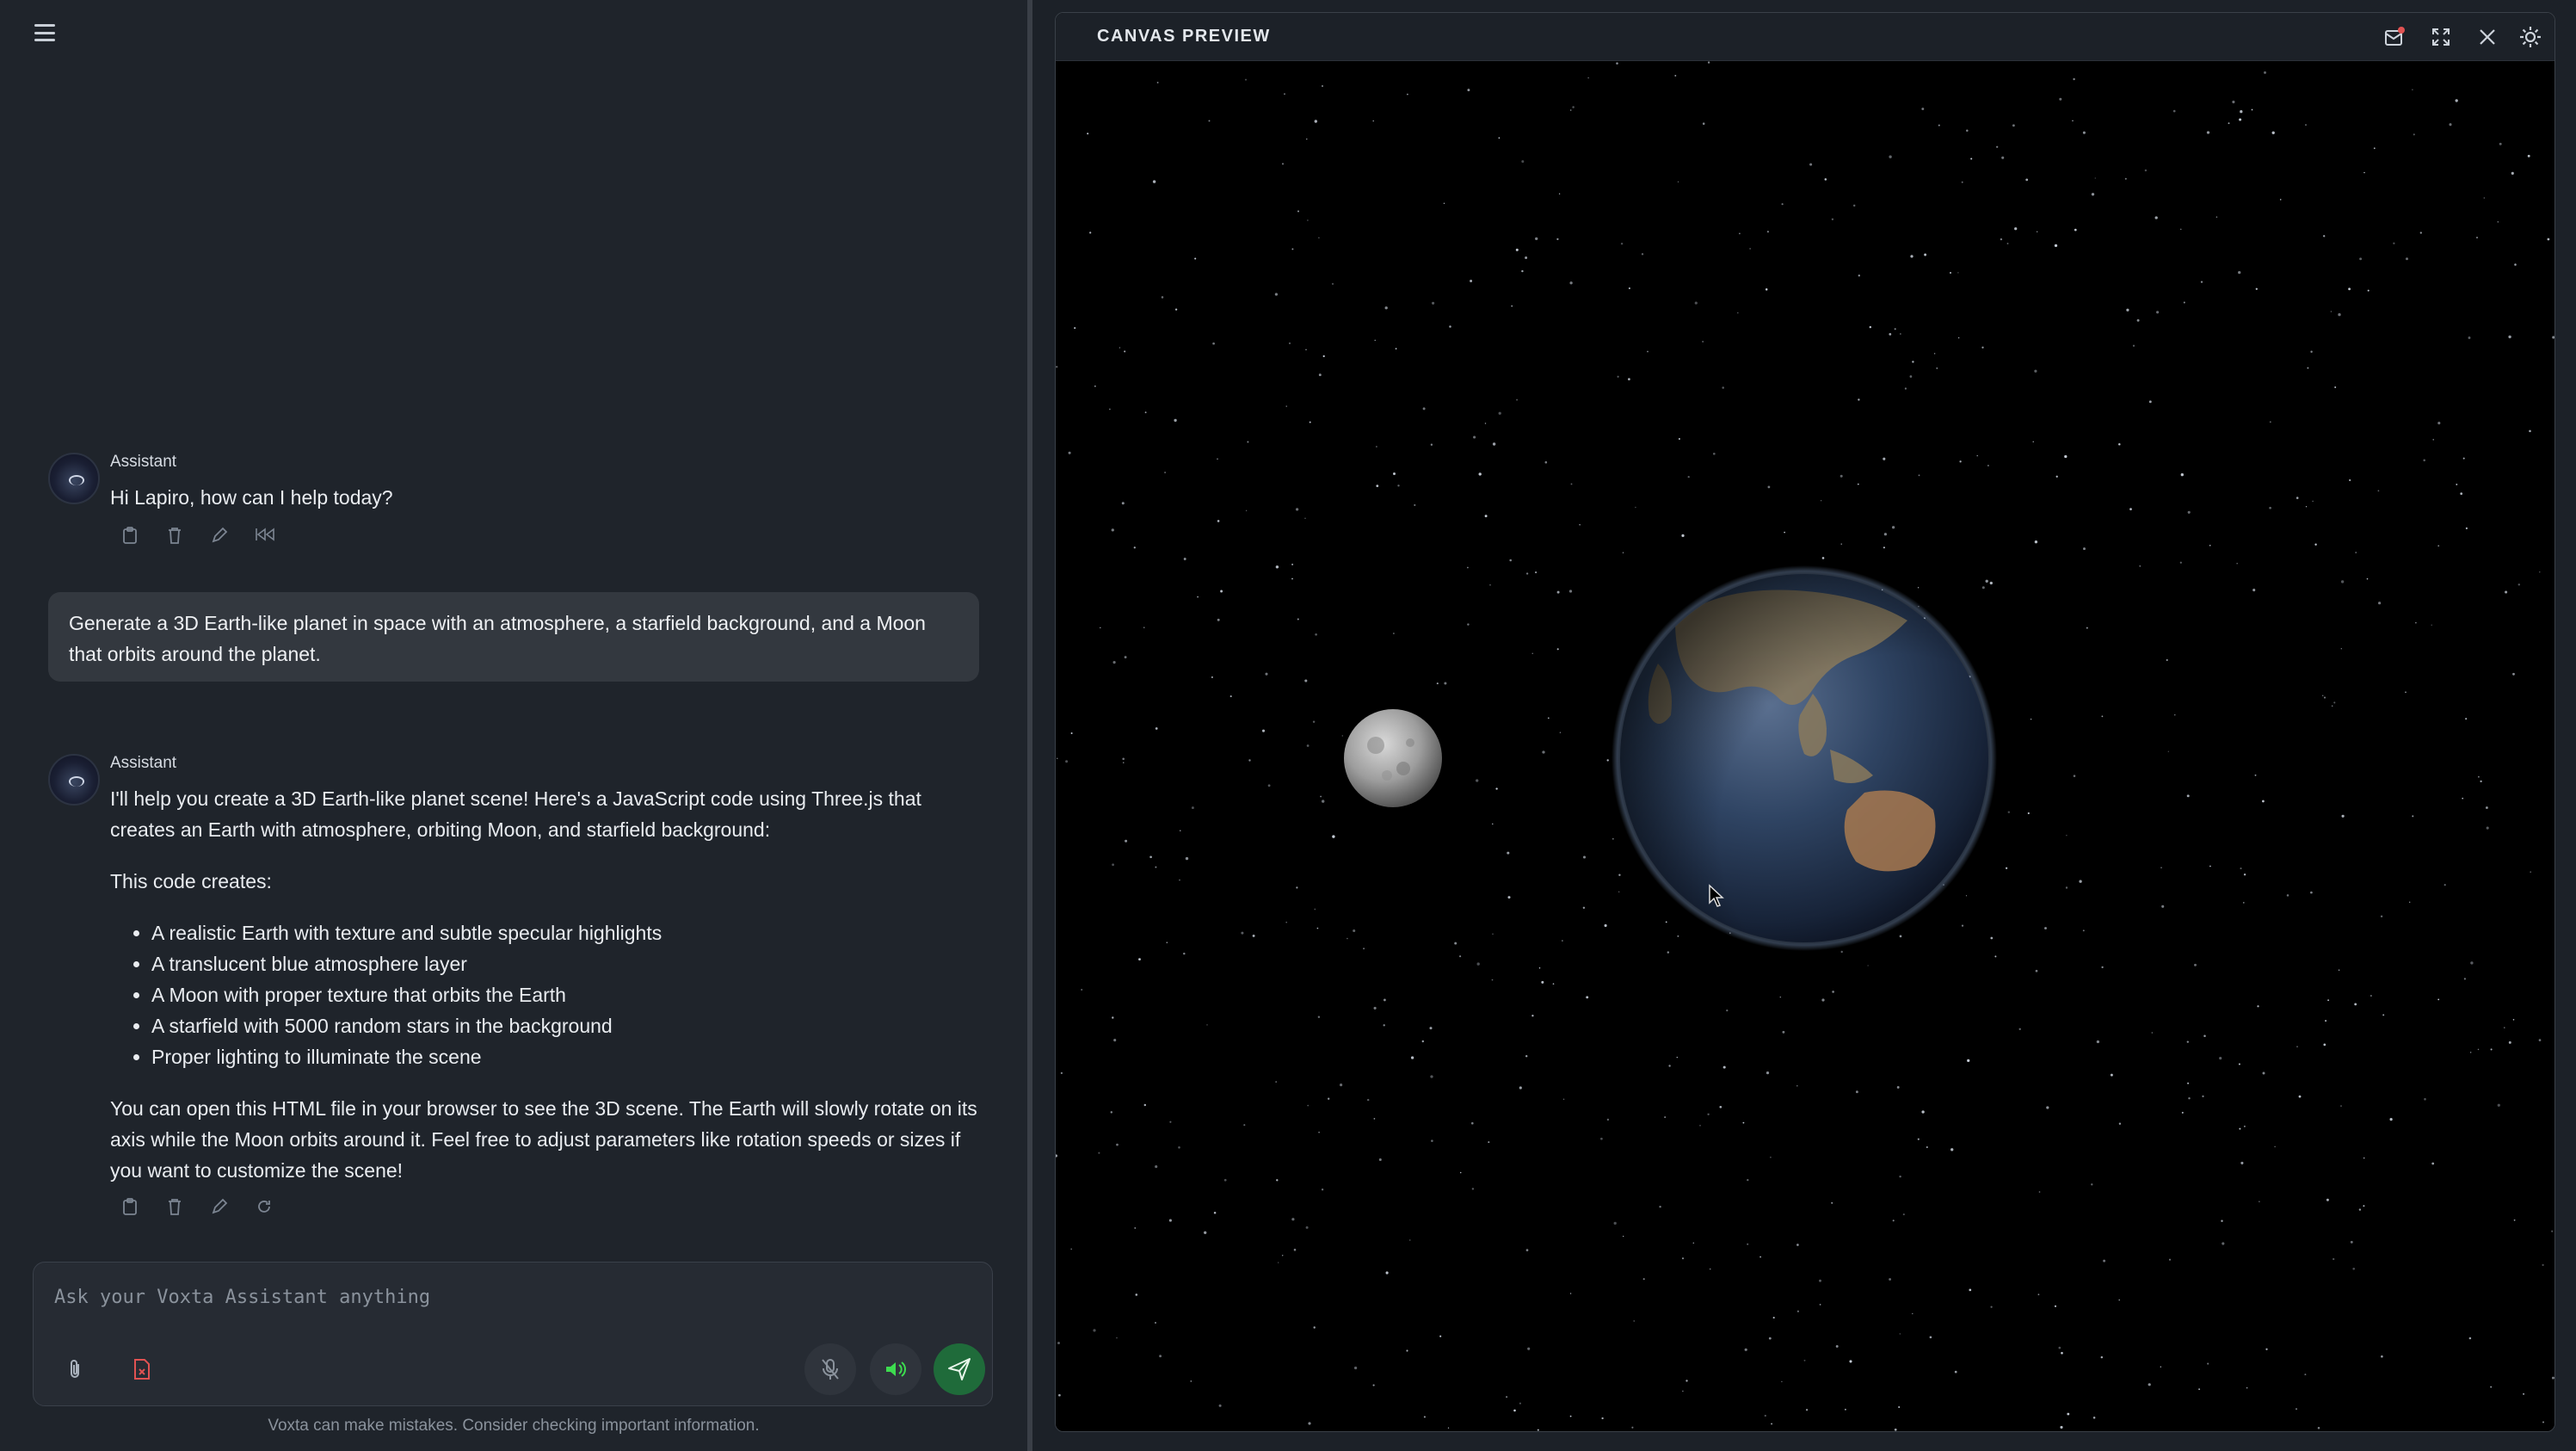 The width and height of the screenshot is (2576, 1451). I want to click on notify-button, so click(2395, 37).